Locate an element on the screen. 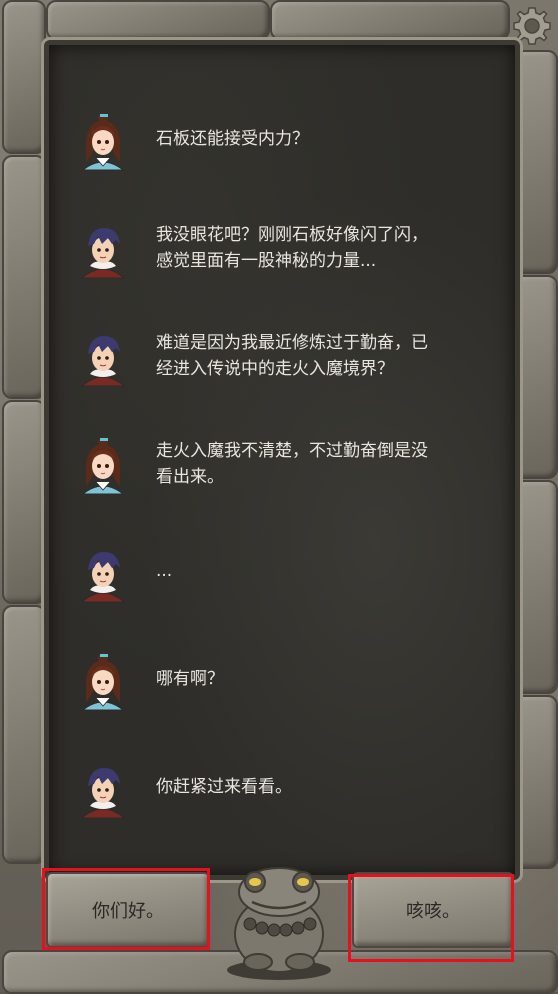 The height and width of the screenshot is (994, 558). dialogue-text: 哪有啊？ is located at coordinates (190, 679).